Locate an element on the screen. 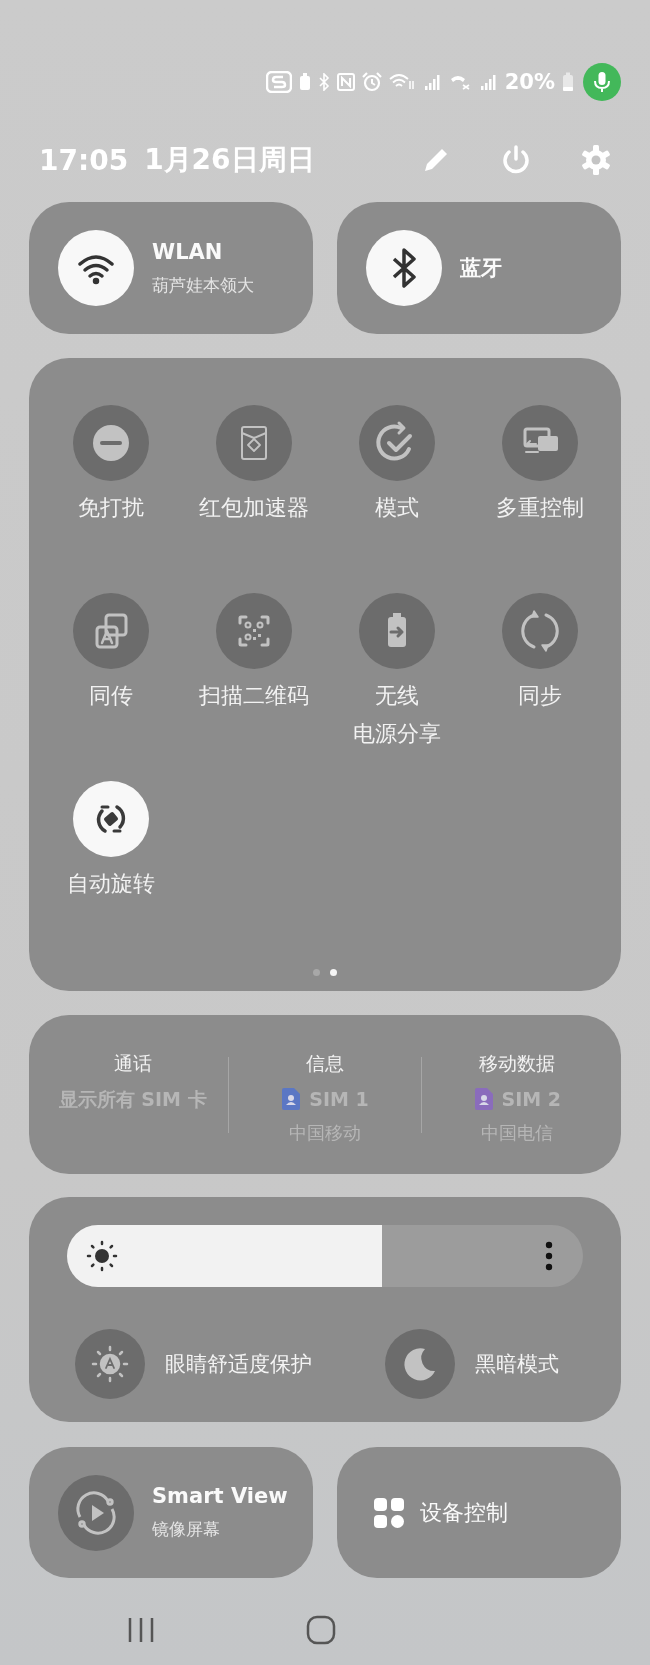  call-icon is located at coordinates (459, 82).